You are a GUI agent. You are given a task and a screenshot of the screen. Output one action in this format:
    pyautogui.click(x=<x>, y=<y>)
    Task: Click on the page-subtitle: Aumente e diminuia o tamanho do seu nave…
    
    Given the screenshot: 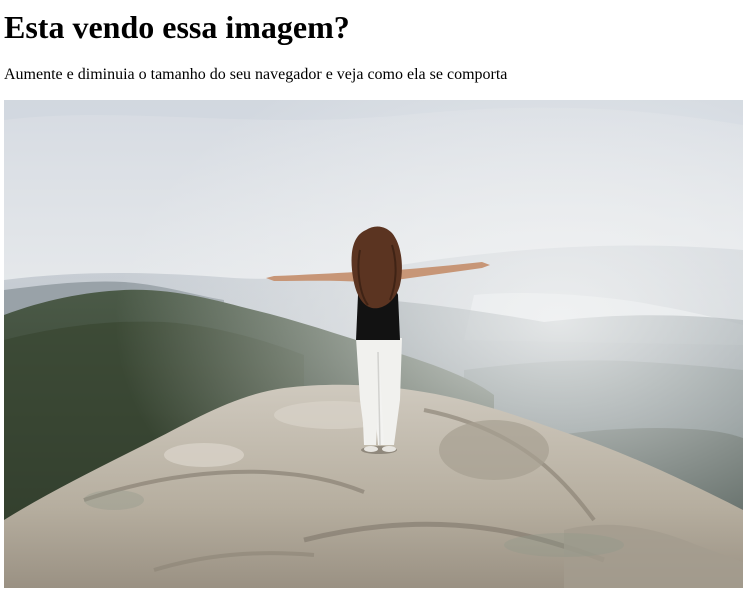 What is the action you would take?
    pyautogui.click(x=256, y=74)
    